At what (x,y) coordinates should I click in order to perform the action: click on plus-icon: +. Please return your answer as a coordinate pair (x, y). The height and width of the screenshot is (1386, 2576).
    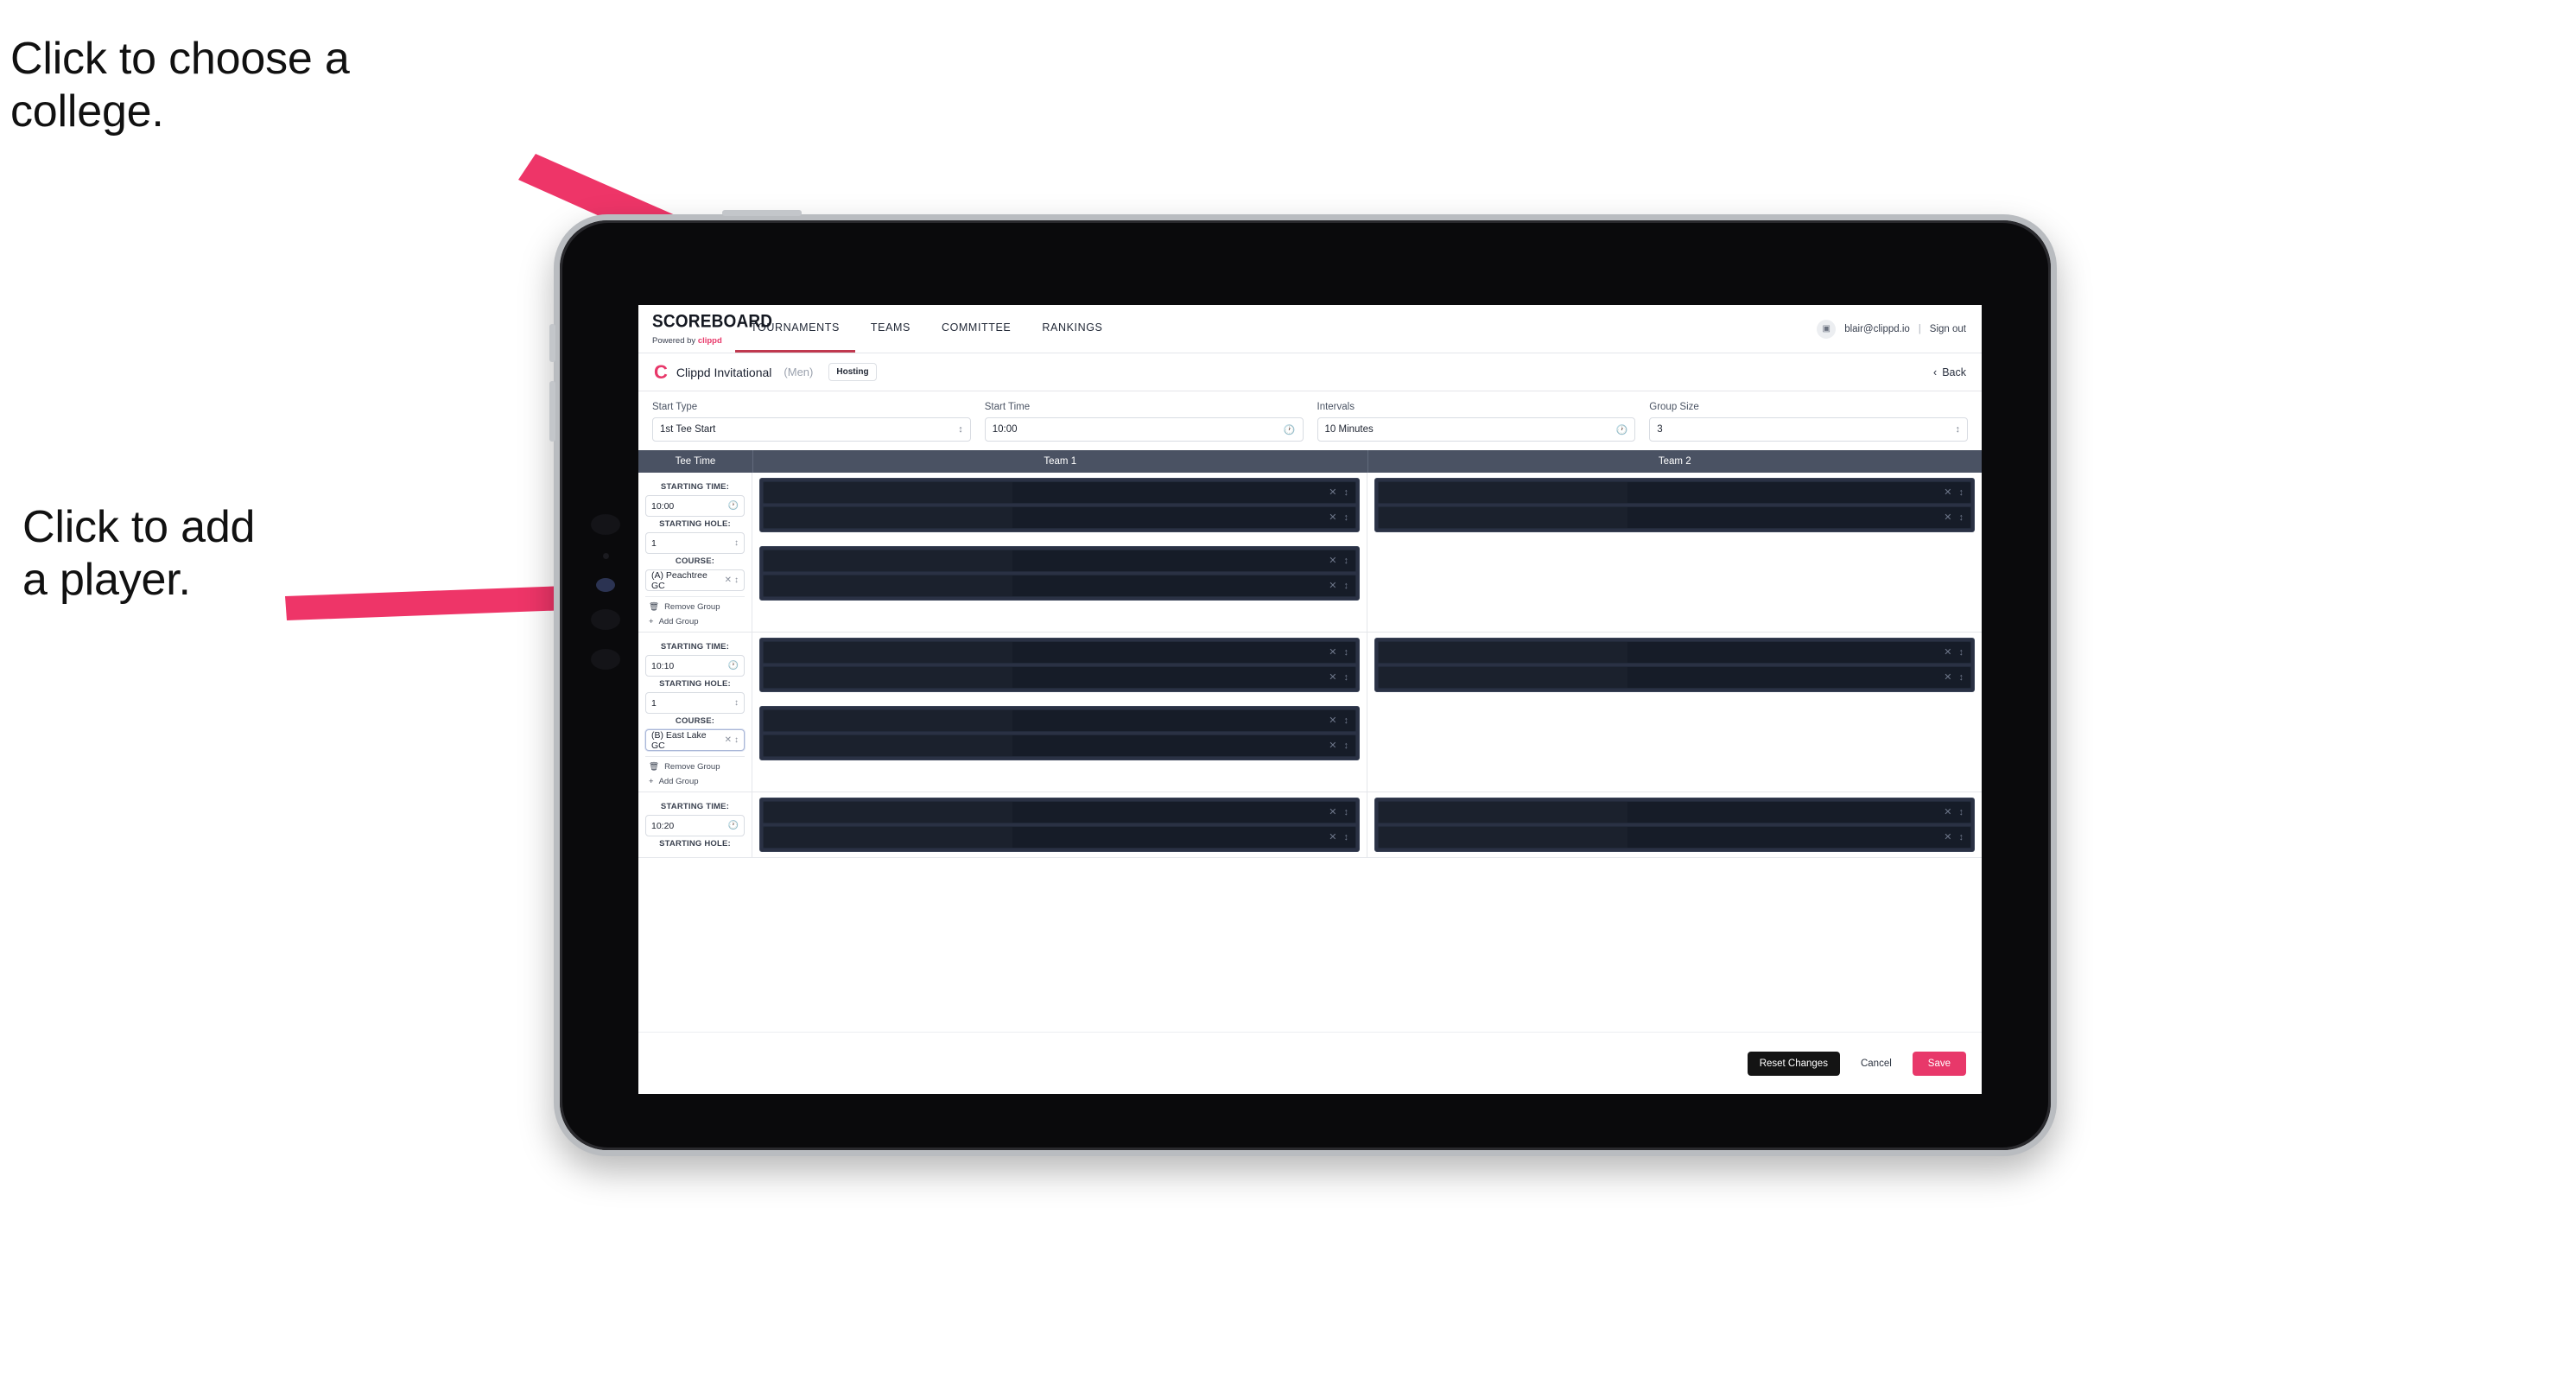
    Looking at the image, I should click on (651, 781).